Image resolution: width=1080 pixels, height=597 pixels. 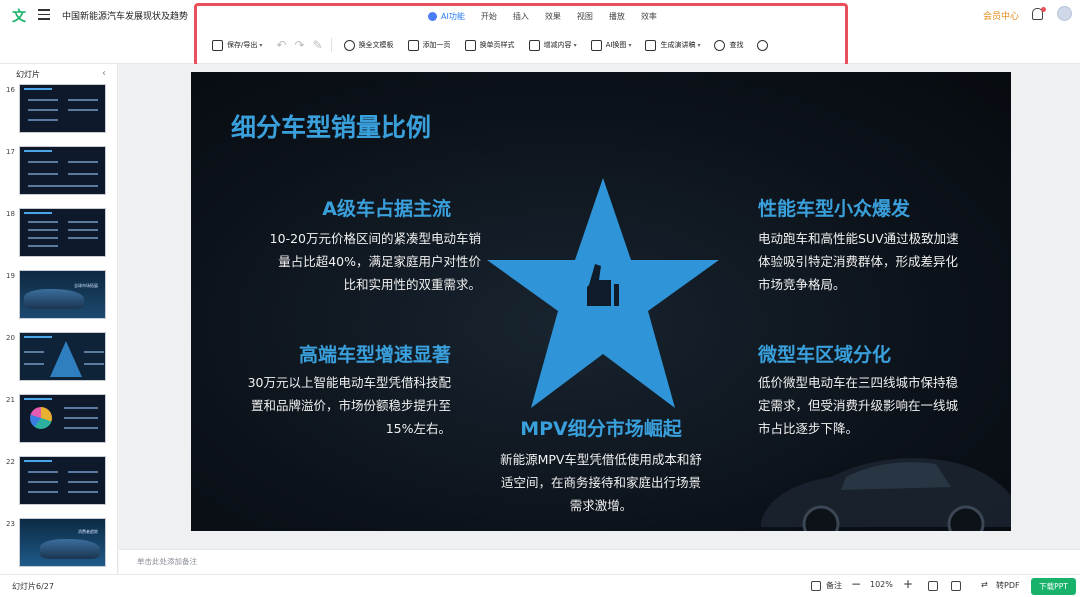 What do you see at coordinates (601, 482) in the screenshot?
I see `mpv-body: 新能源MPV车型凭借低使用成本和舒 适空间，在商务接待和家庭出行场景 需求激增。` at bounding box center [601, 482].